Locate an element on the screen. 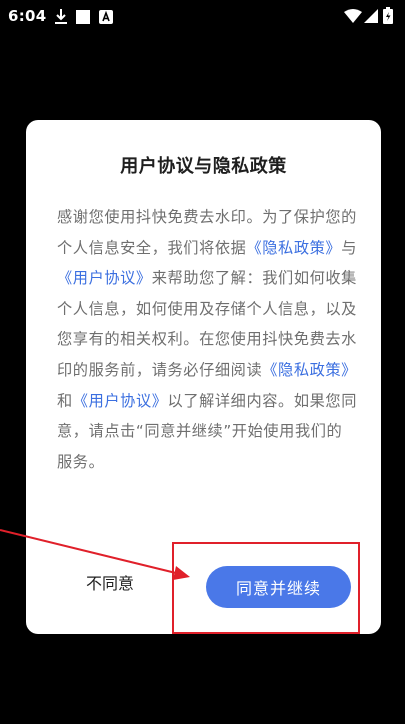 Image resolution: width=405 pixels, height=724 pixels. dialog-title: 用户协议与隐私政策 is located at coordinates (203, 166).